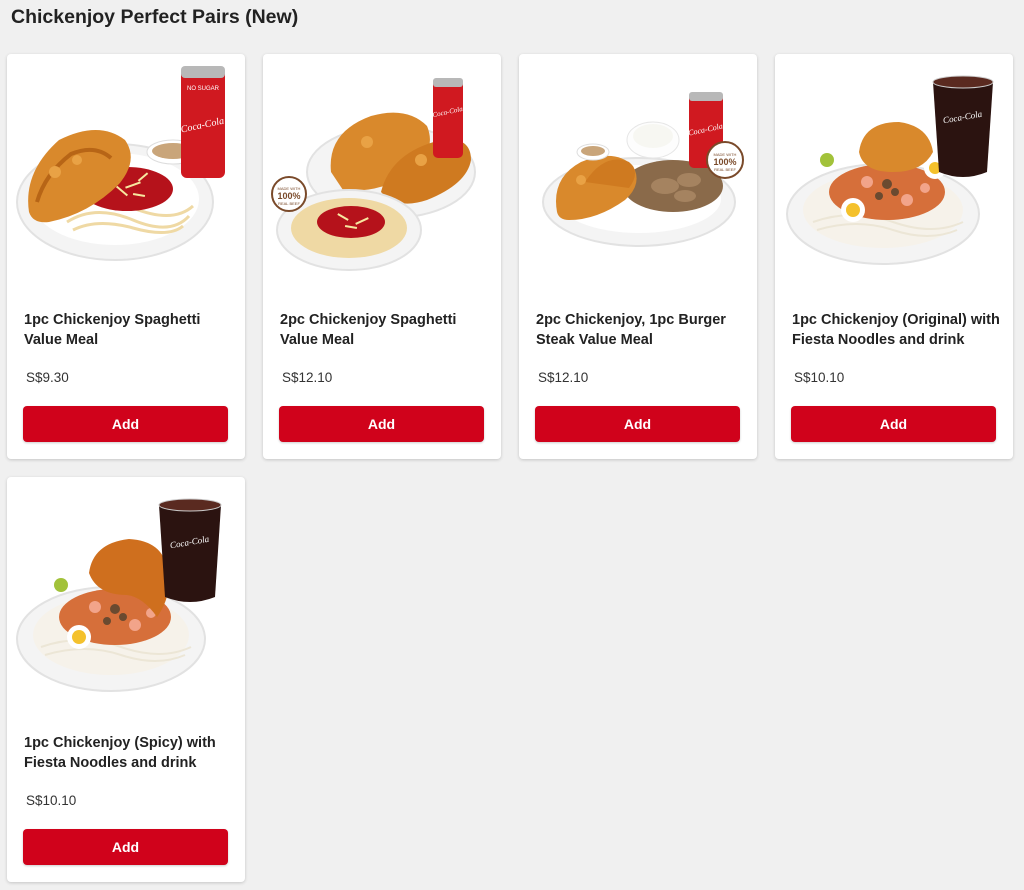 The image size is (1024, 890). I want to click on section-title: Chickenjoy Perfect Pairs (New), so click(155, 17).